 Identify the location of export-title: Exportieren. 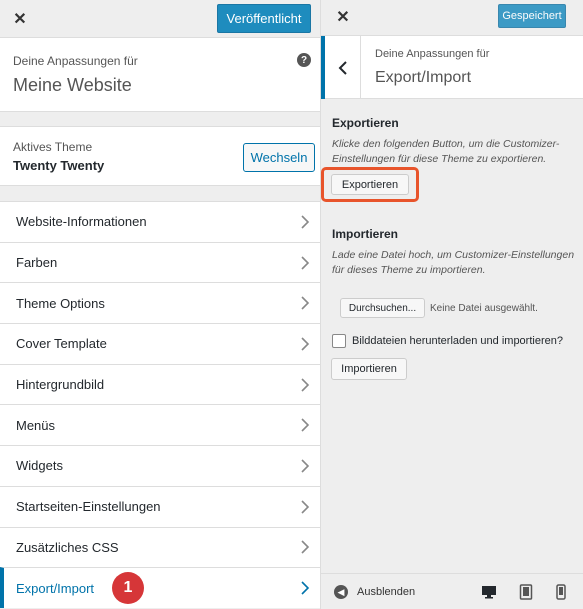
(365, 123).